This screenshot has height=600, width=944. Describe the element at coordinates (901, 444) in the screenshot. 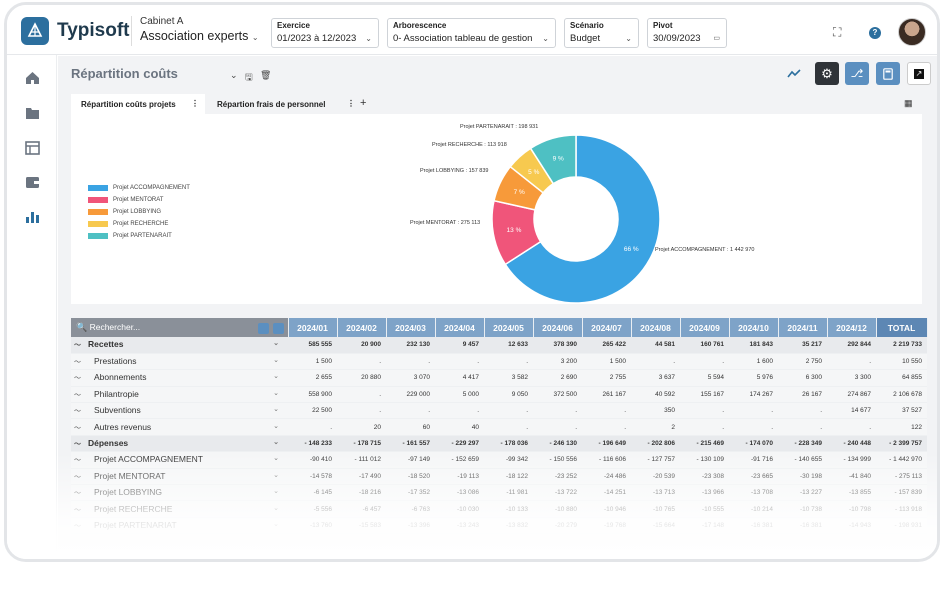

I see `total-cell: - 2 399 757` at that location.